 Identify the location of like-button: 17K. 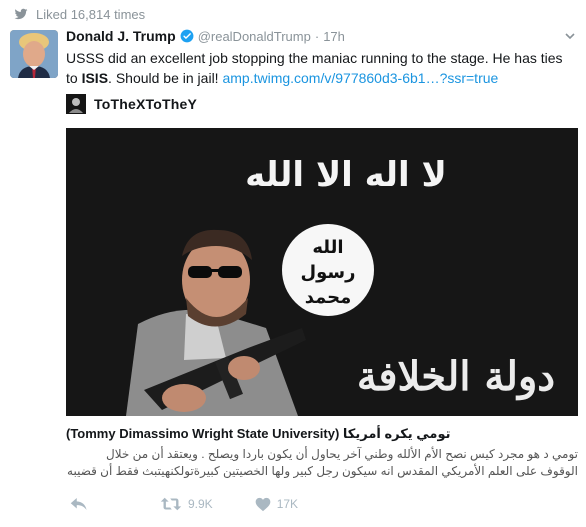
(276, 504).